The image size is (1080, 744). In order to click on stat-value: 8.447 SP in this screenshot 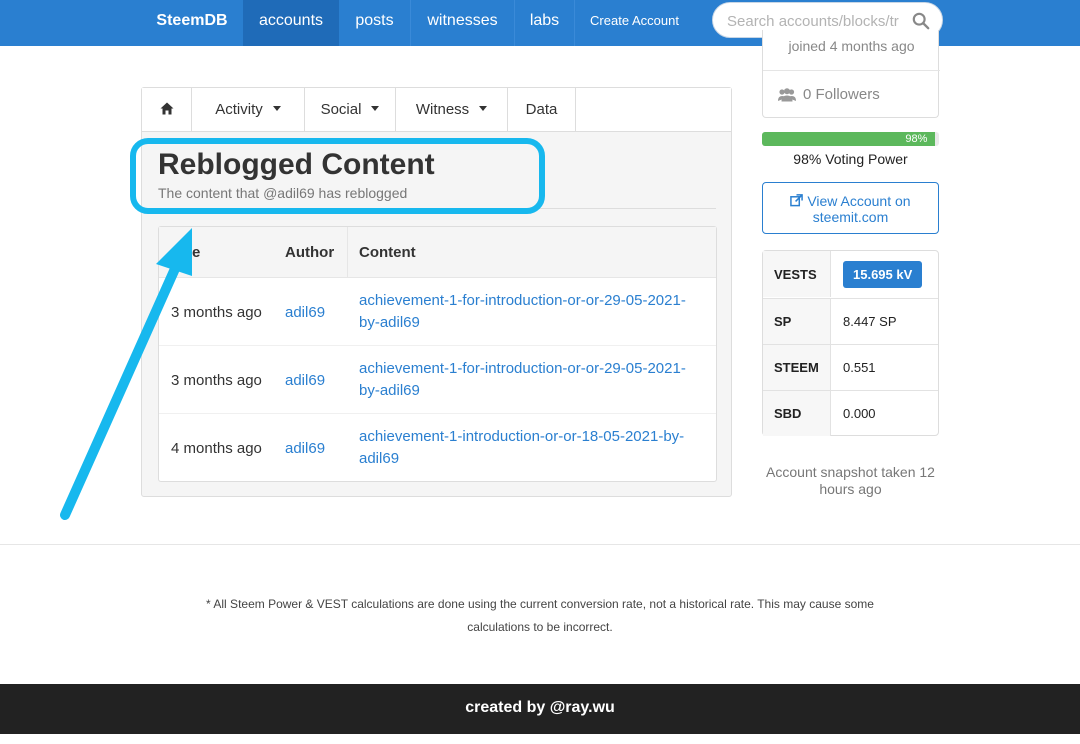, I will do `click(870, 321)`.